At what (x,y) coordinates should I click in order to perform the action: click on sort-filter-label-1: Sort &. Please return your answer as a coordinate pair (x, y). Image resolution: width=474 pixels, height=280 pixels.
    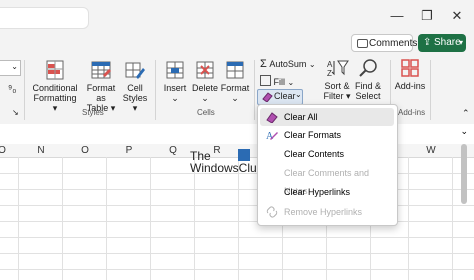
    Looking at the image, I should click on (337, 86).